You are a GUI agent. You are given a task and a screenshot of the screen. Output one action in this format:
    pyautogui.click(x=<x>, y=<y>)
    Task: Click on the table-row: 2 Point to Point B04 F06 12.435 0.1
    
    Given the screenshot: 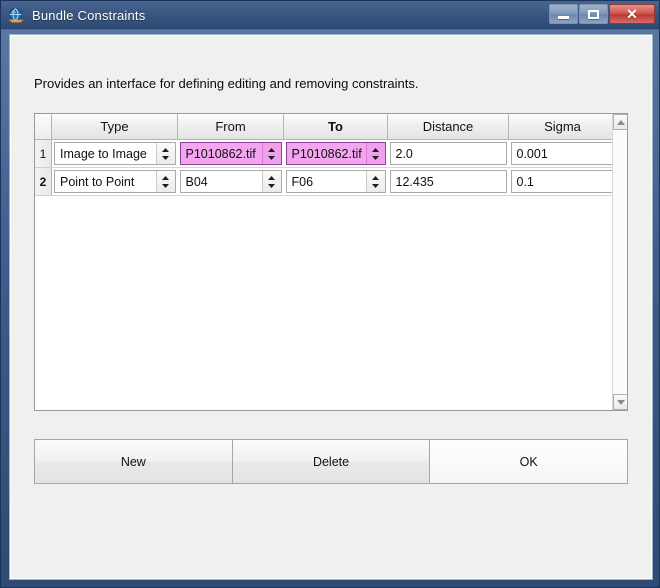 What is the action you would take?
    pyautogui.click(x=326, y=181)
    